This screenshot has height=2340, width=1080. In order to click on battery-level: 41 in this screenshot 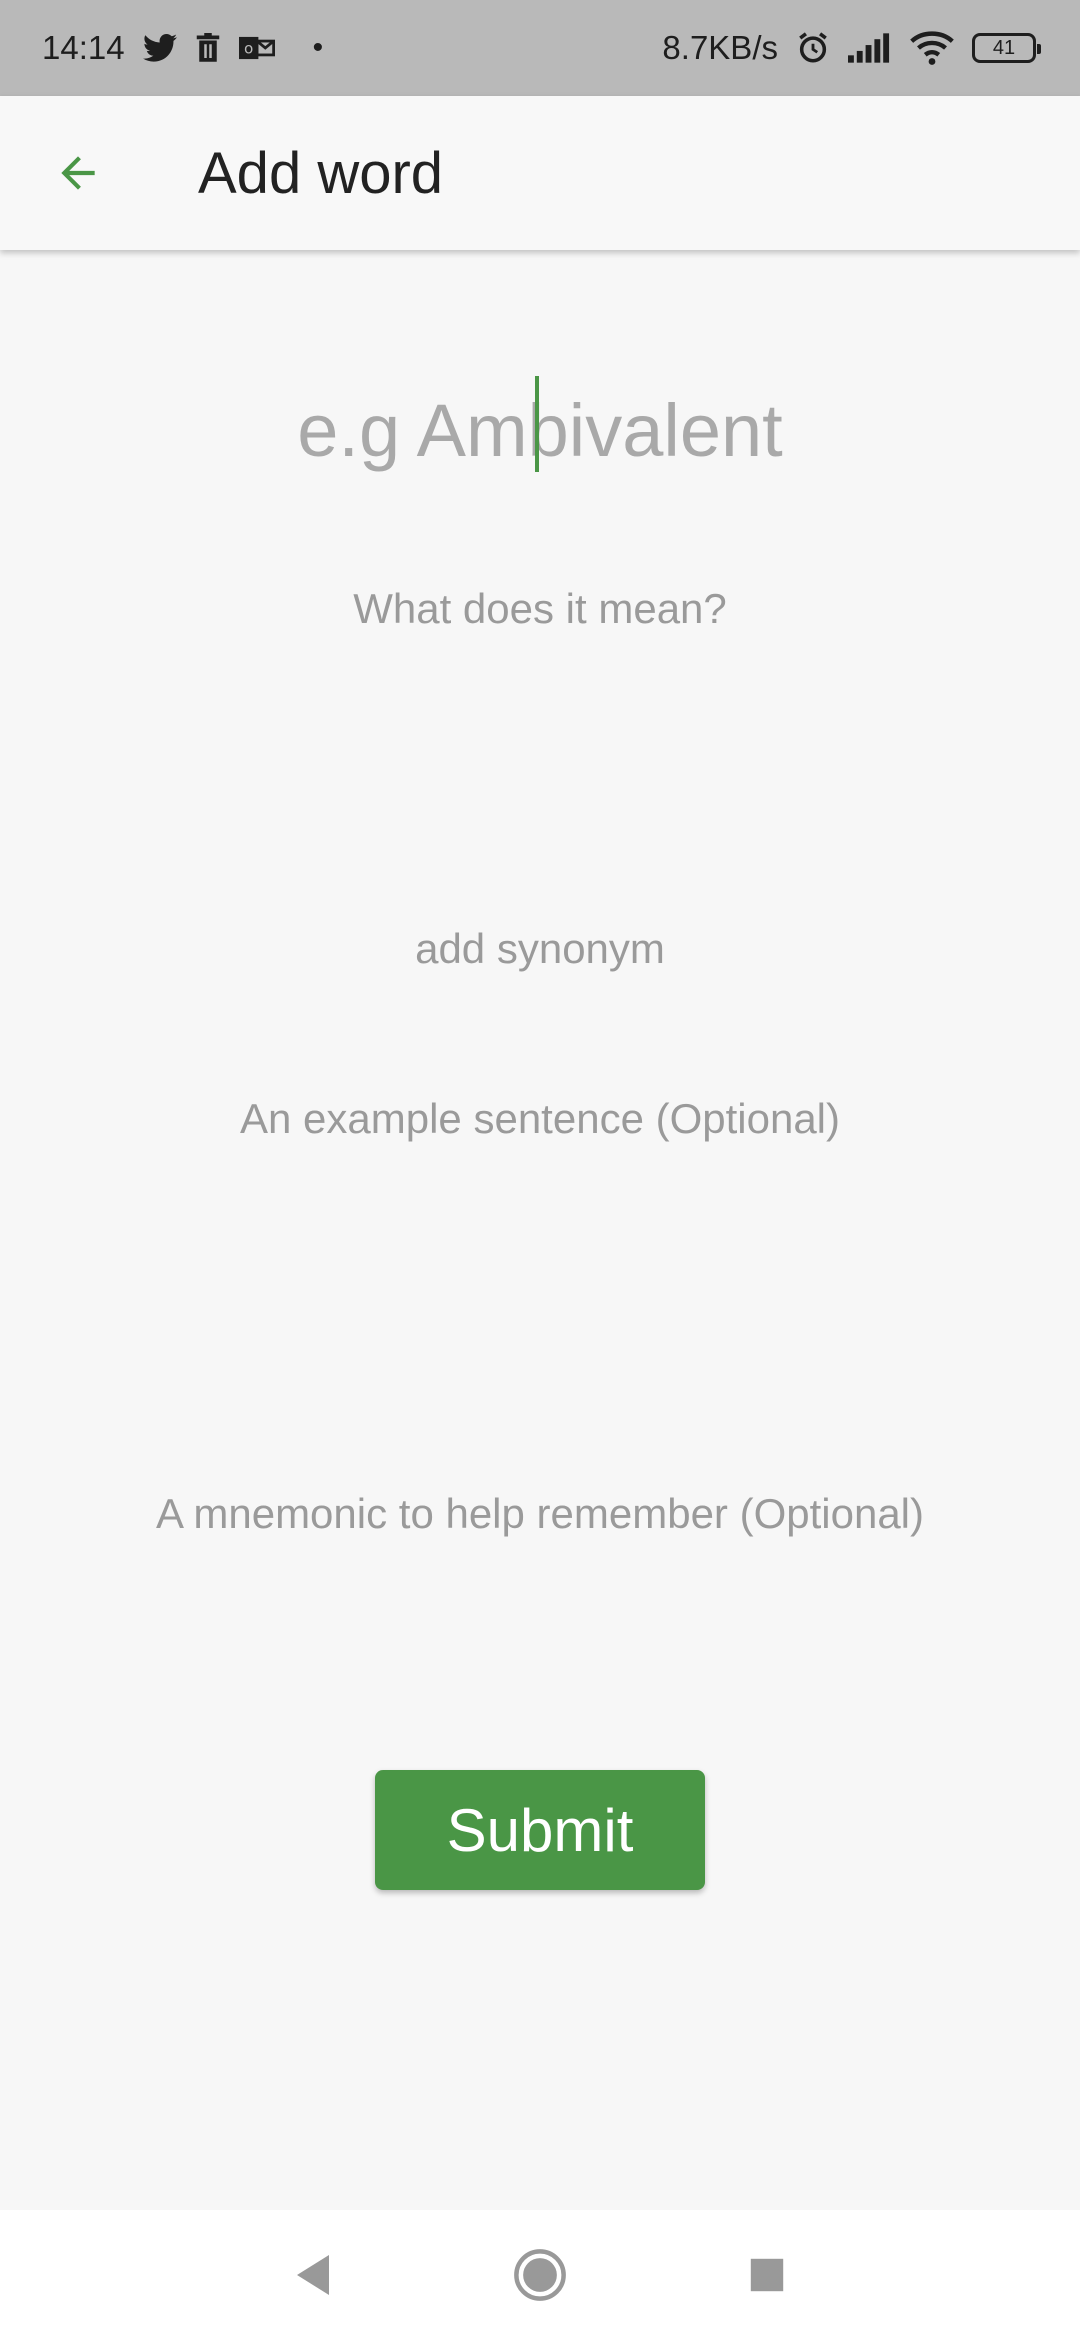, I will do `click(1004, 47)`.